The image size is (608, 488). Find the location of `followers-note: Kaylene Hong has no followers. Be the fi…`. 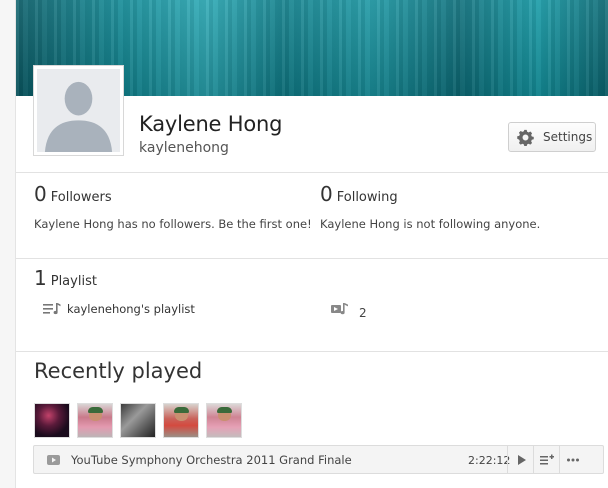

followers-note: Kaylene Hong has no followers. Be the fi… is located at coordinates (173, 224).